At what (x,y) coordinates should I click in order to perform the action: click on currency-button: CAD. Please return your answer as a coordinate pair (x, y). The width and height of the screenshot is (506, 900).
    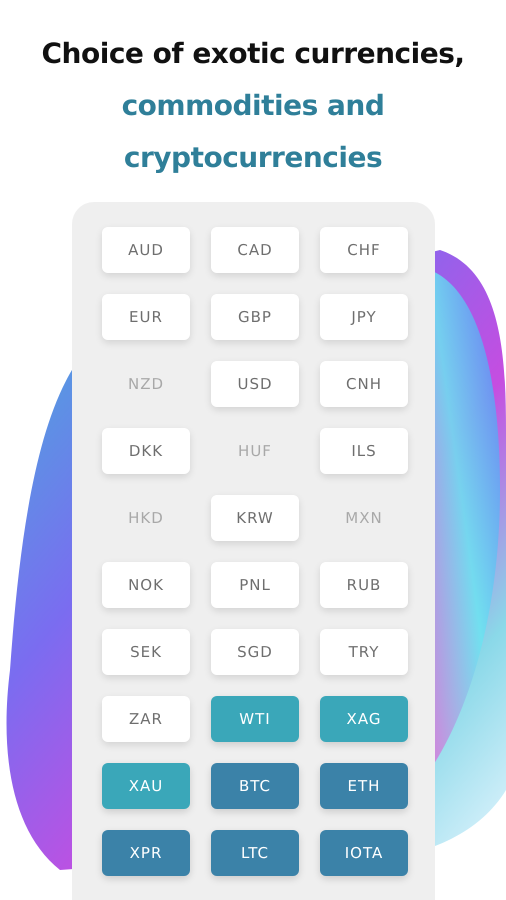
    Looking at the image, I should click on (255, 250).